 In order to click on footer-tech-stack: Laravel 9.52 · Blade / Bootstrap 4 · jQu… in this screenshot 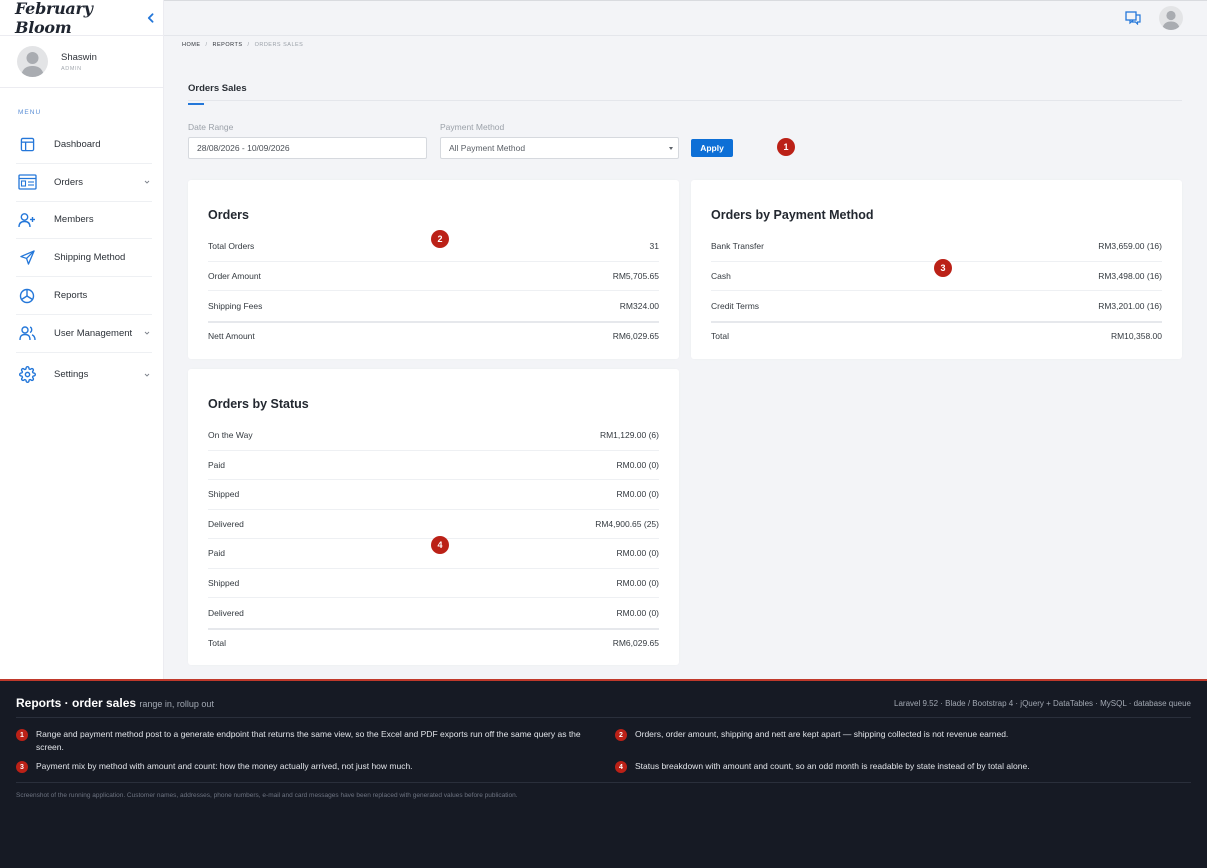, I will do `click(1042, 703)`.